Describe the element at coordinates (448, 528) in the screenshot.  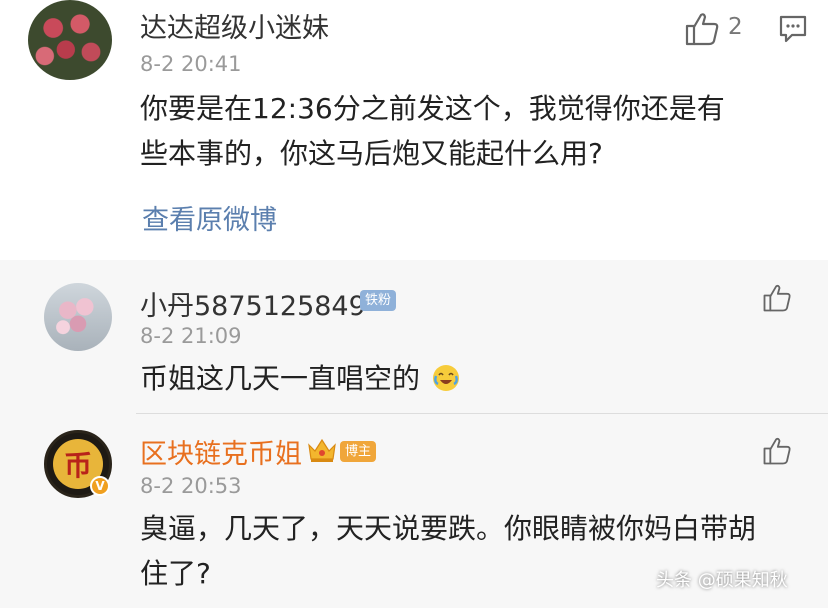
I see `reply-content-line: 臭逼，几天了，天天说要跌。你眼睛被你妈白带胡` at that location.